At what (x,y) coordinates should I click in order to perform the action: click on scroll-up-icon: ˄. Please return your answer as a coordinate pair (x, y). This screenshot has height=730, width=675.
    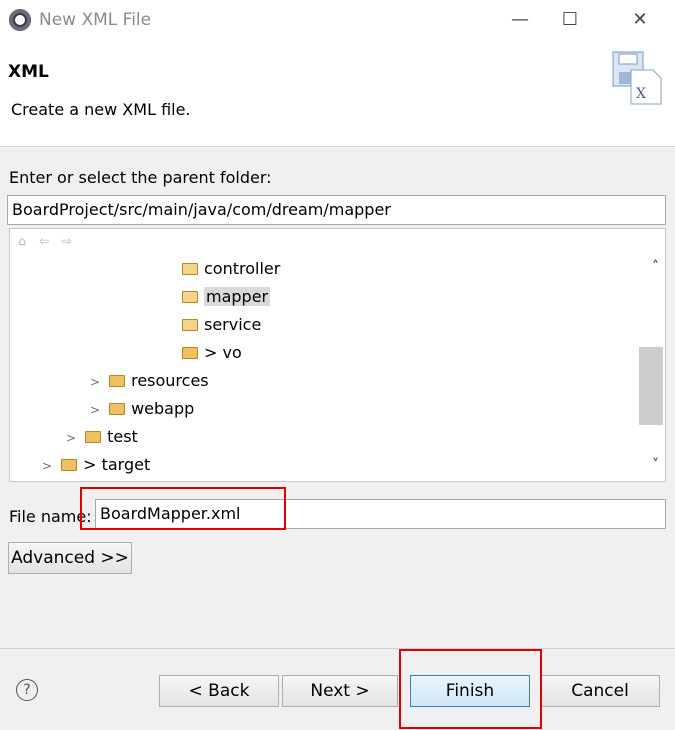
    Looking at the image, I should click on (655, 267).